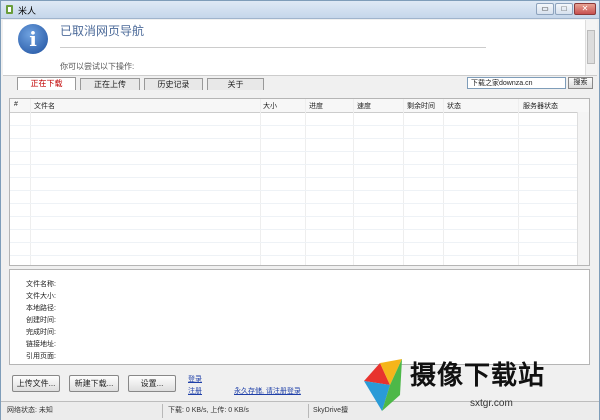 This screenshot has width=600, height=420. I want to click on watermark-url: sxtgr.com, so click(491, 403).